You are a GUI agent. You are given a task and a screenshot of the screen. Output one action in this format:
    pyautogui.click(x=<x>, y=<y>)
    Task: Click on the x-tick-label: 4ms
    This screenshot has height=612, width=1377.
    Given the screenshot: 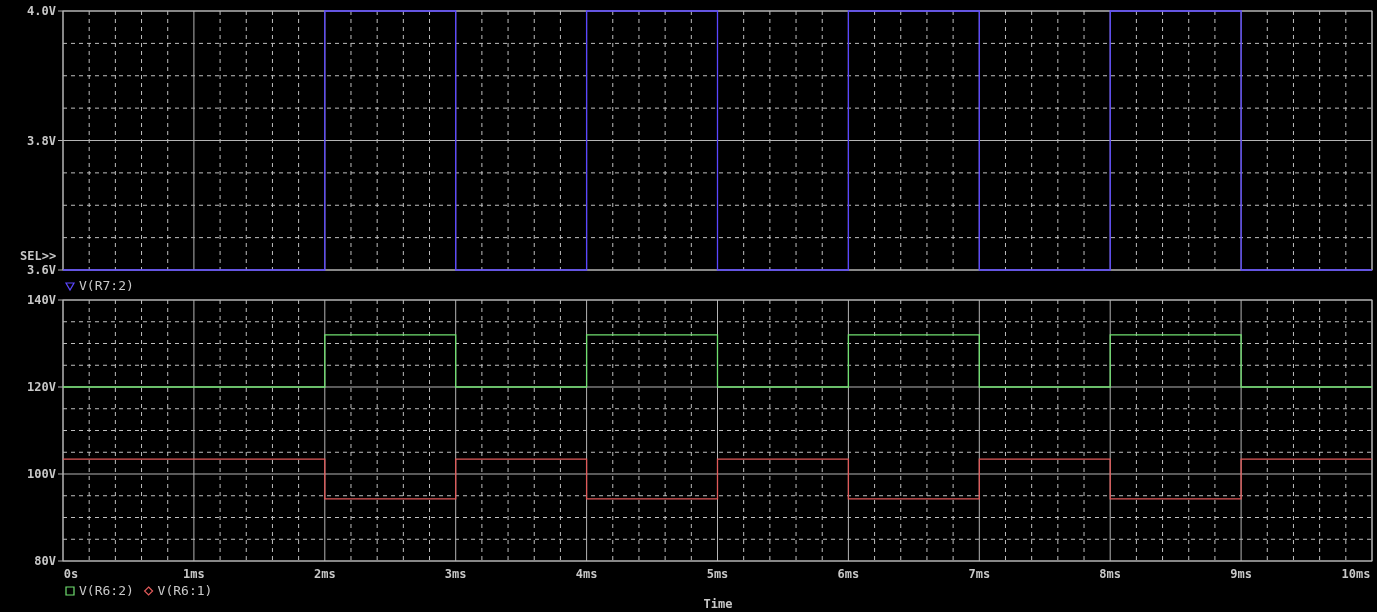 What is the action you would take?
    pyautogui.click(x=586, y=574)
    